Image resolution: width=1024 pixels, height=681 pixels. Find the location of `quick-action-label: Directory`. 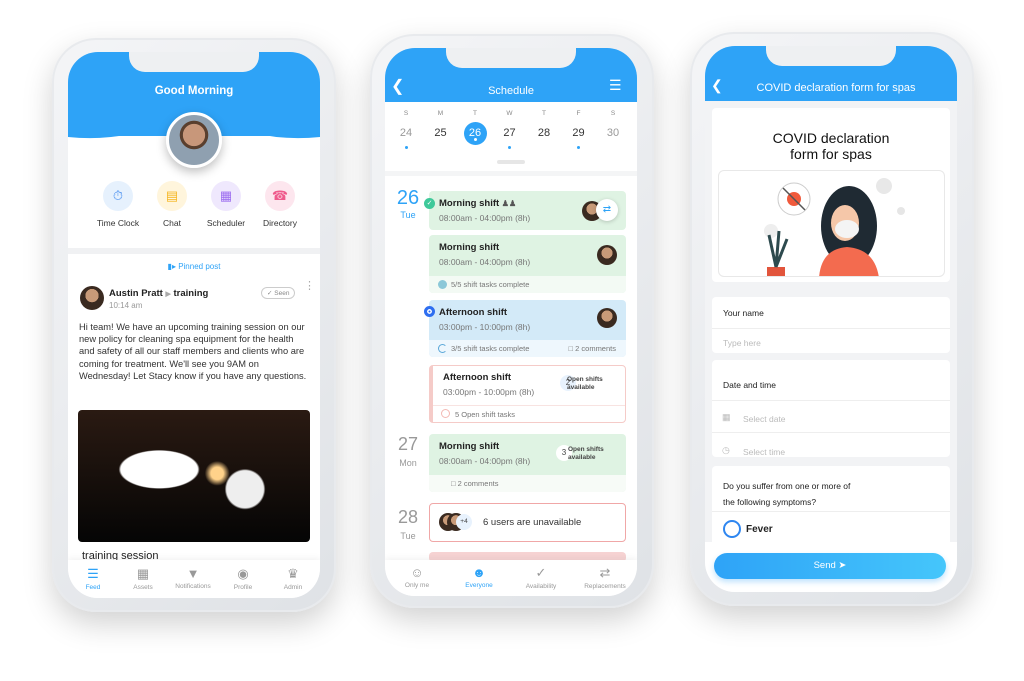

quick-action-label: Directory is located at coordinates (279, 223).